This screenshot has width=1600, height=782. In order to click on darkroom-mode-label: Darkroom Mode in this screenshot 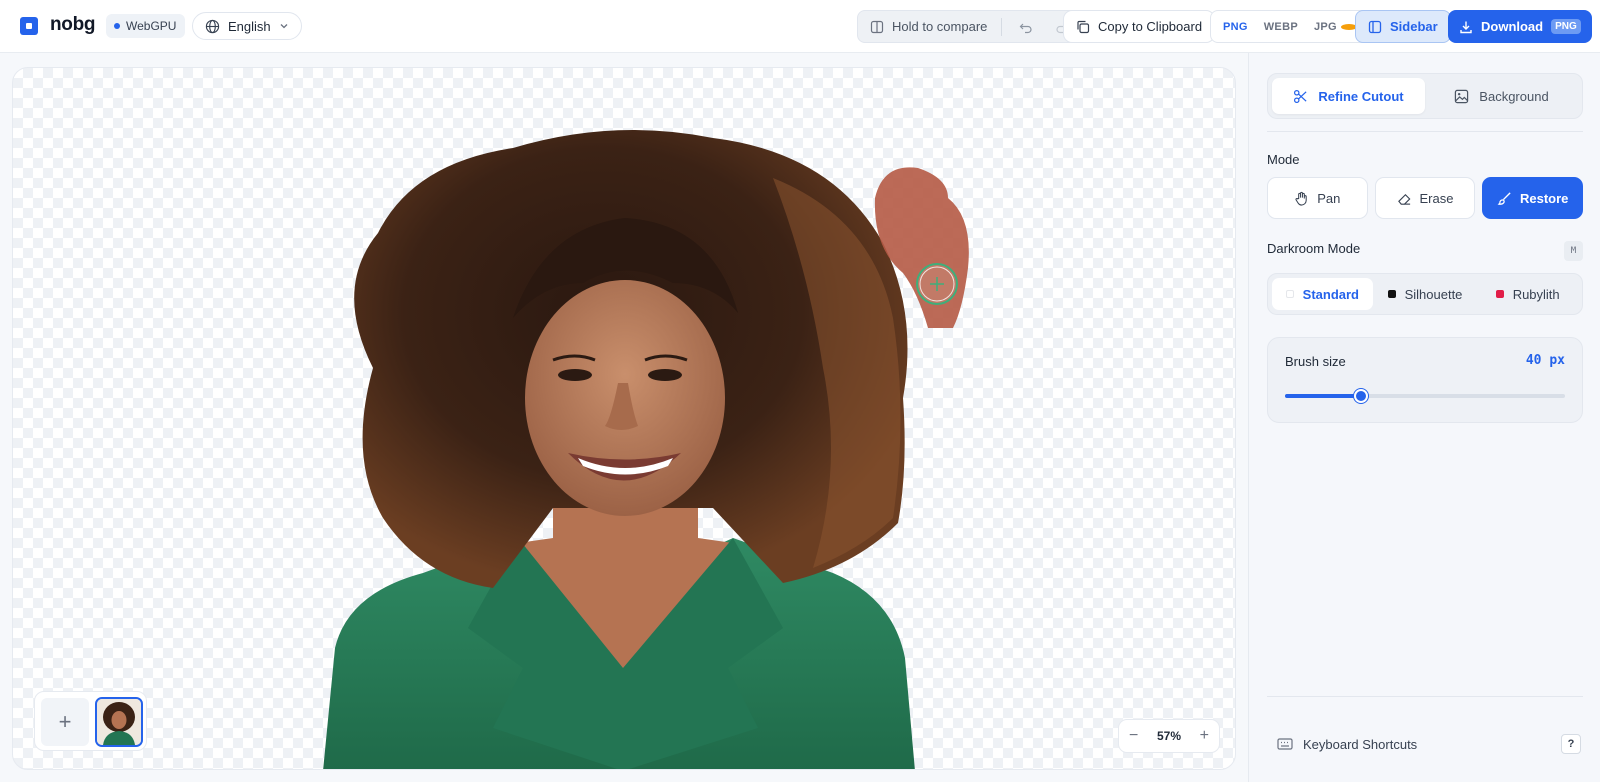, I will do `click(1314, 248)`.